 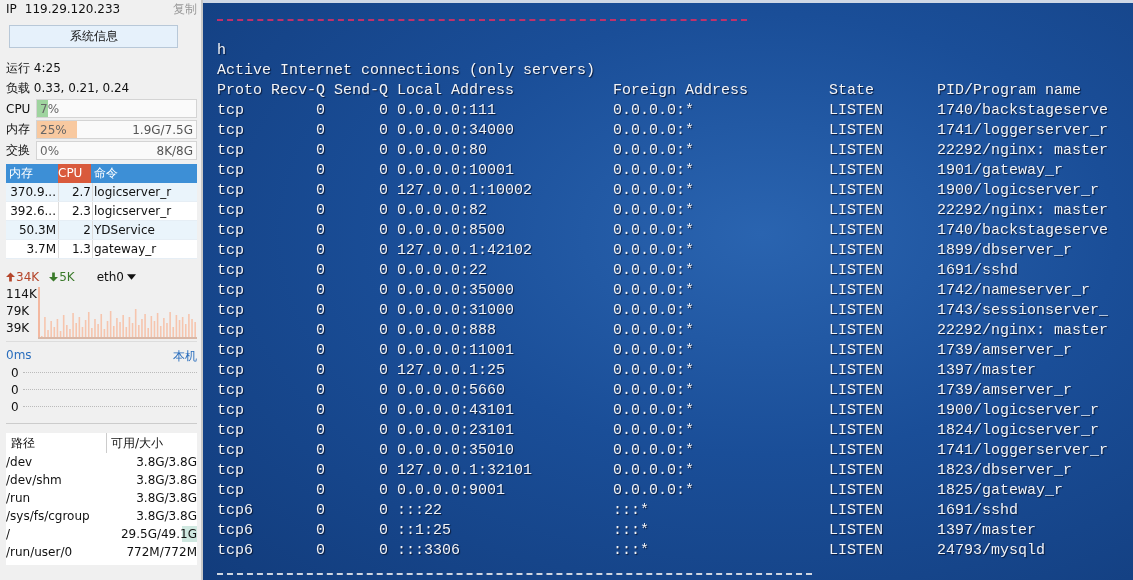 What do you see at coordinates (74, 173) in the screenshot?
I see `column-header: CPU` at bounding box center [74, 173].